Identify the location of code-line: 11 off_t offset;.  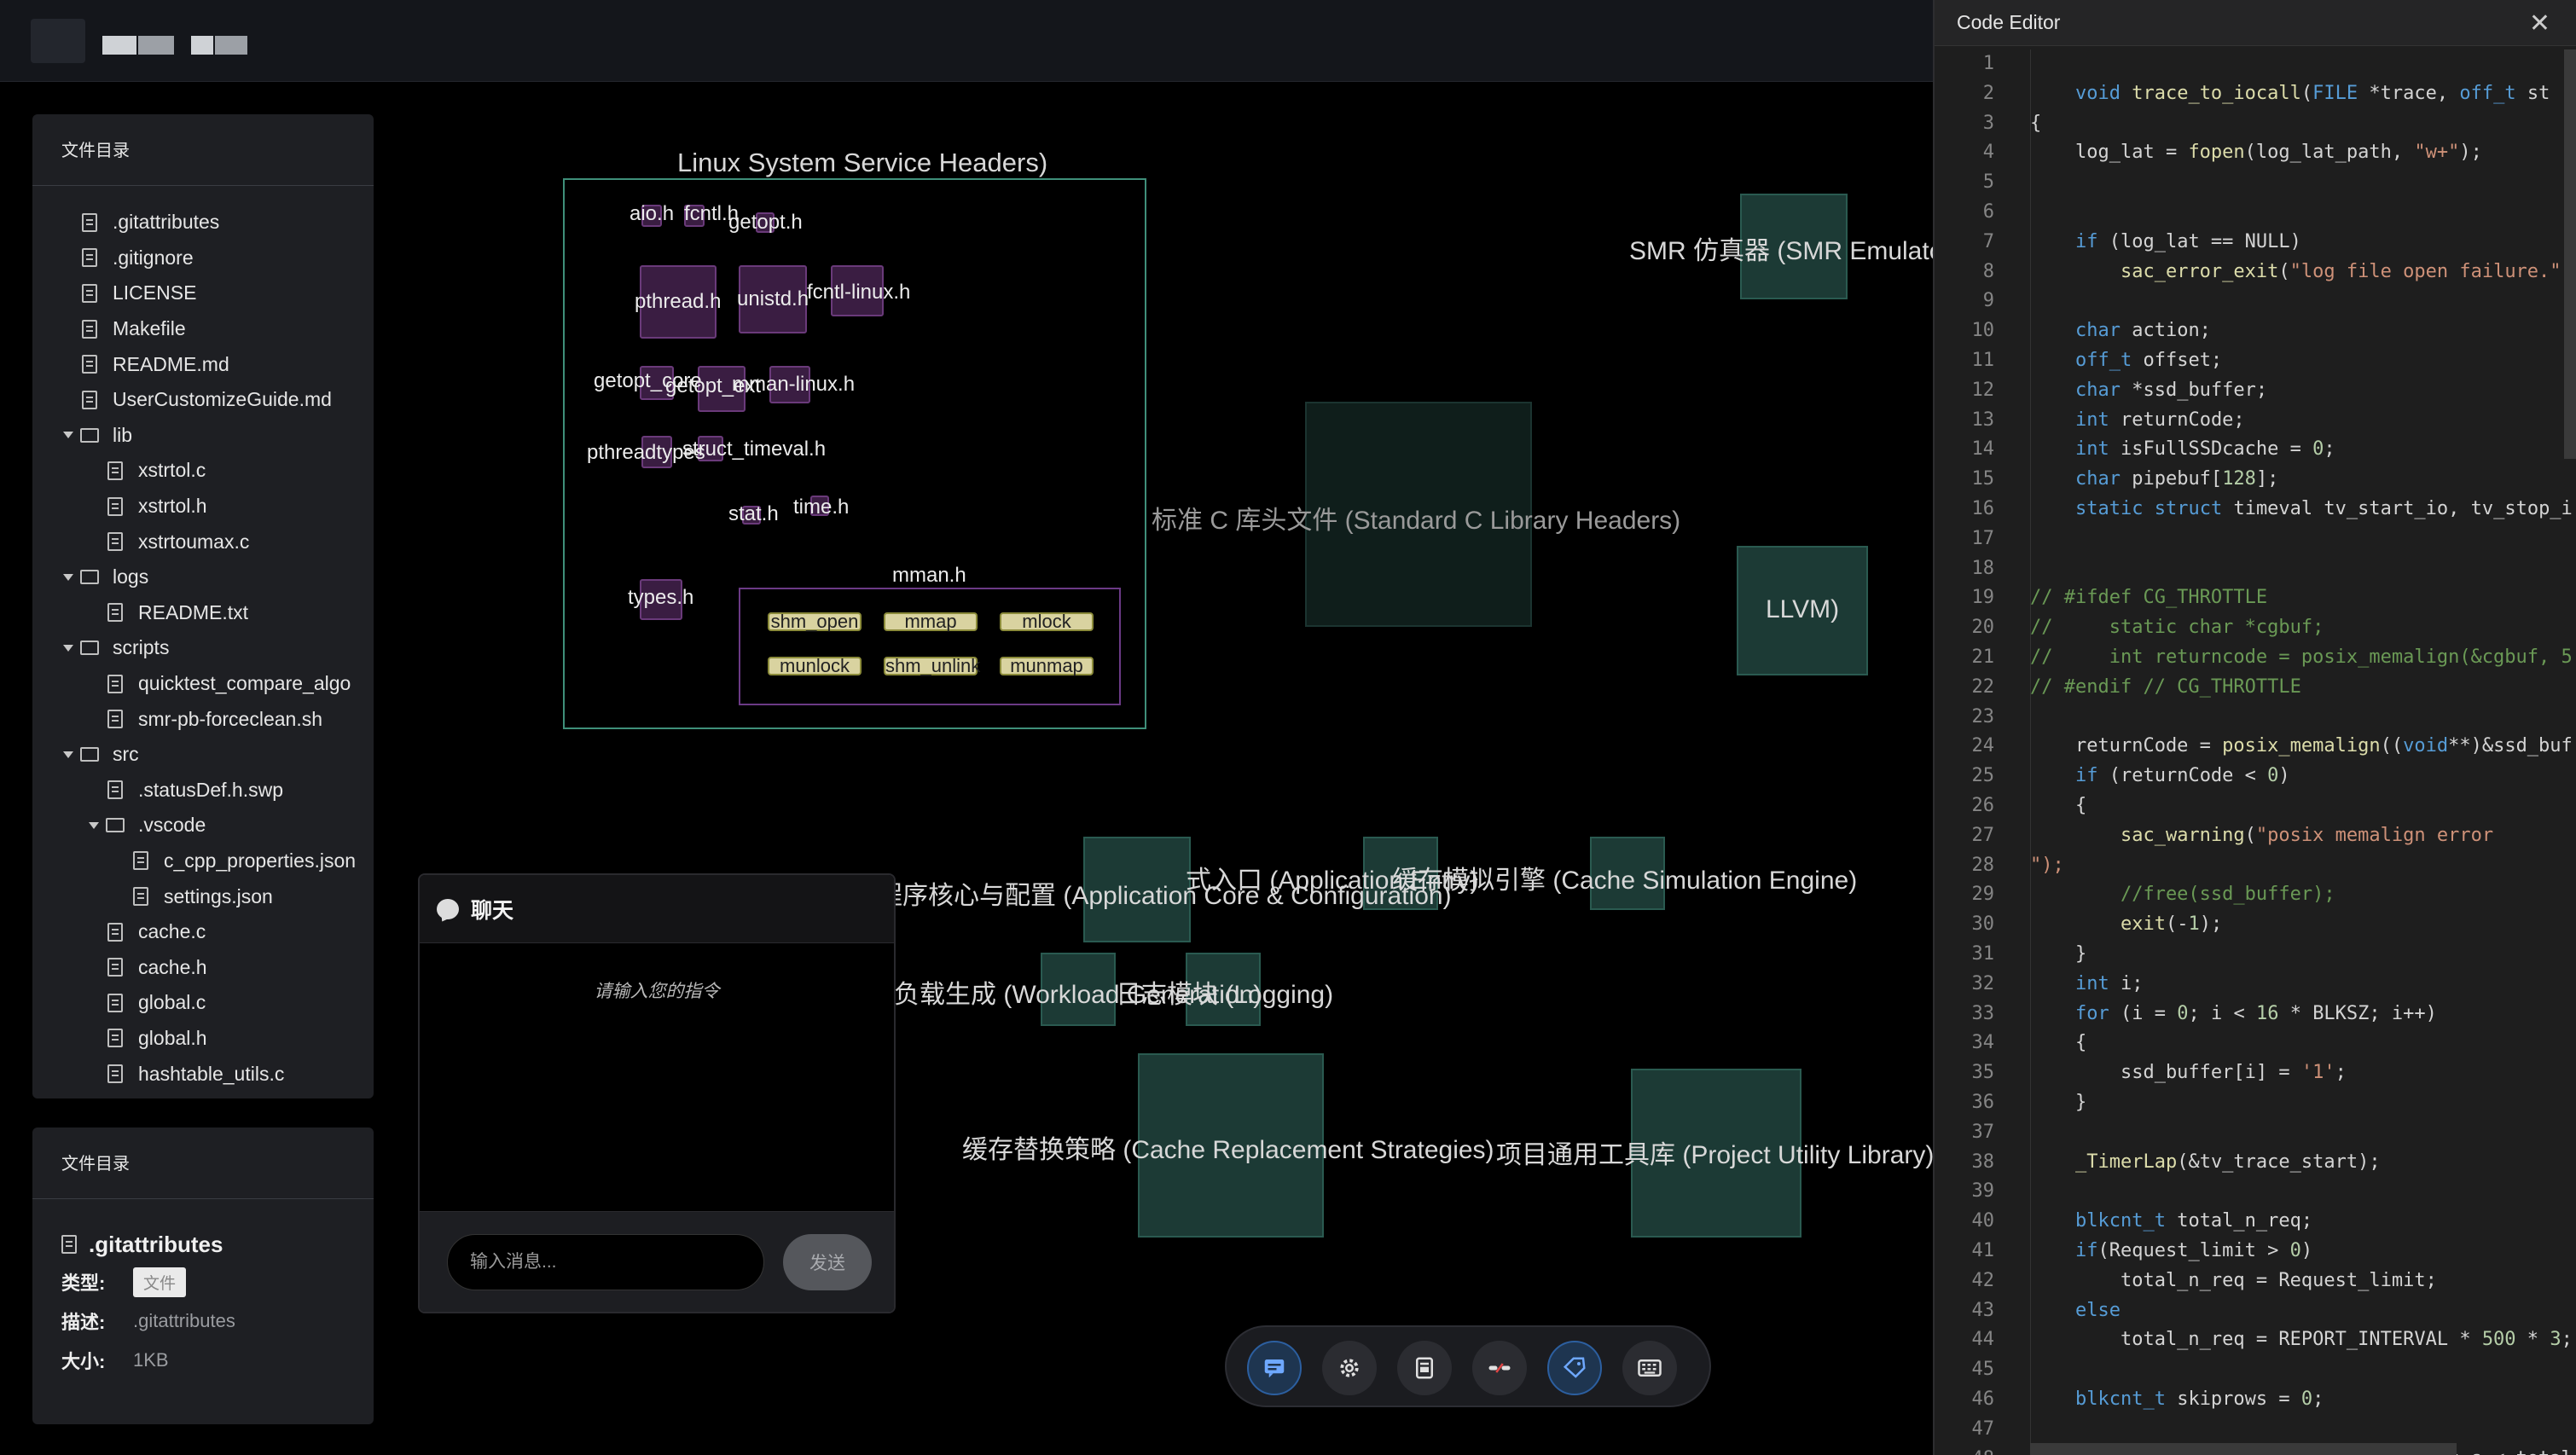
(2255, 360).